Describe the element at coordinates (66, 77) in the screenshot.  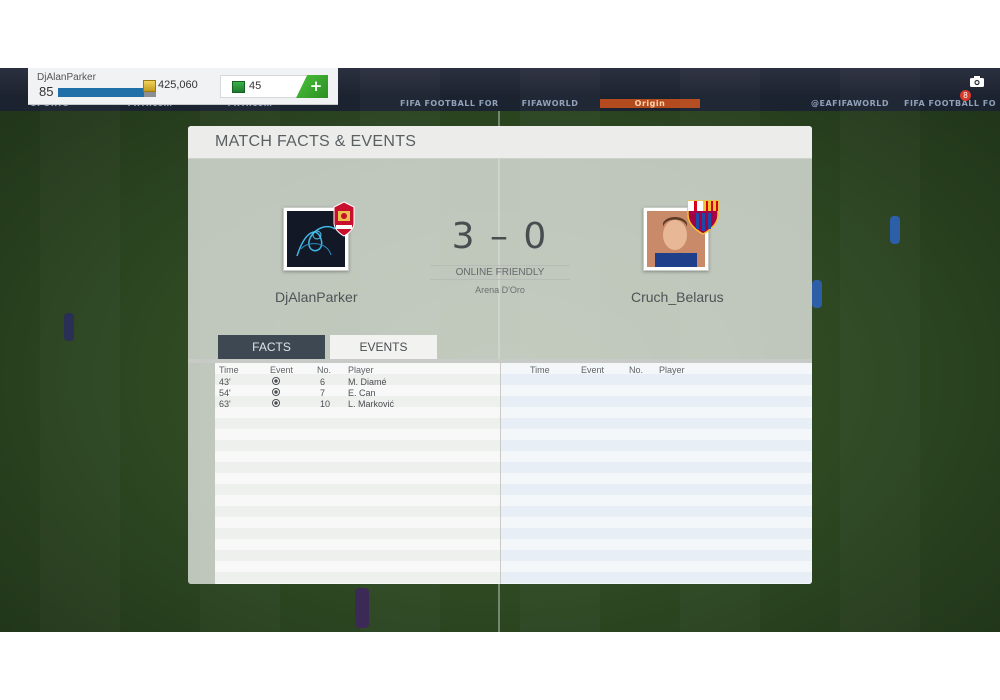
I see `username: DjAlanParker` at that location.